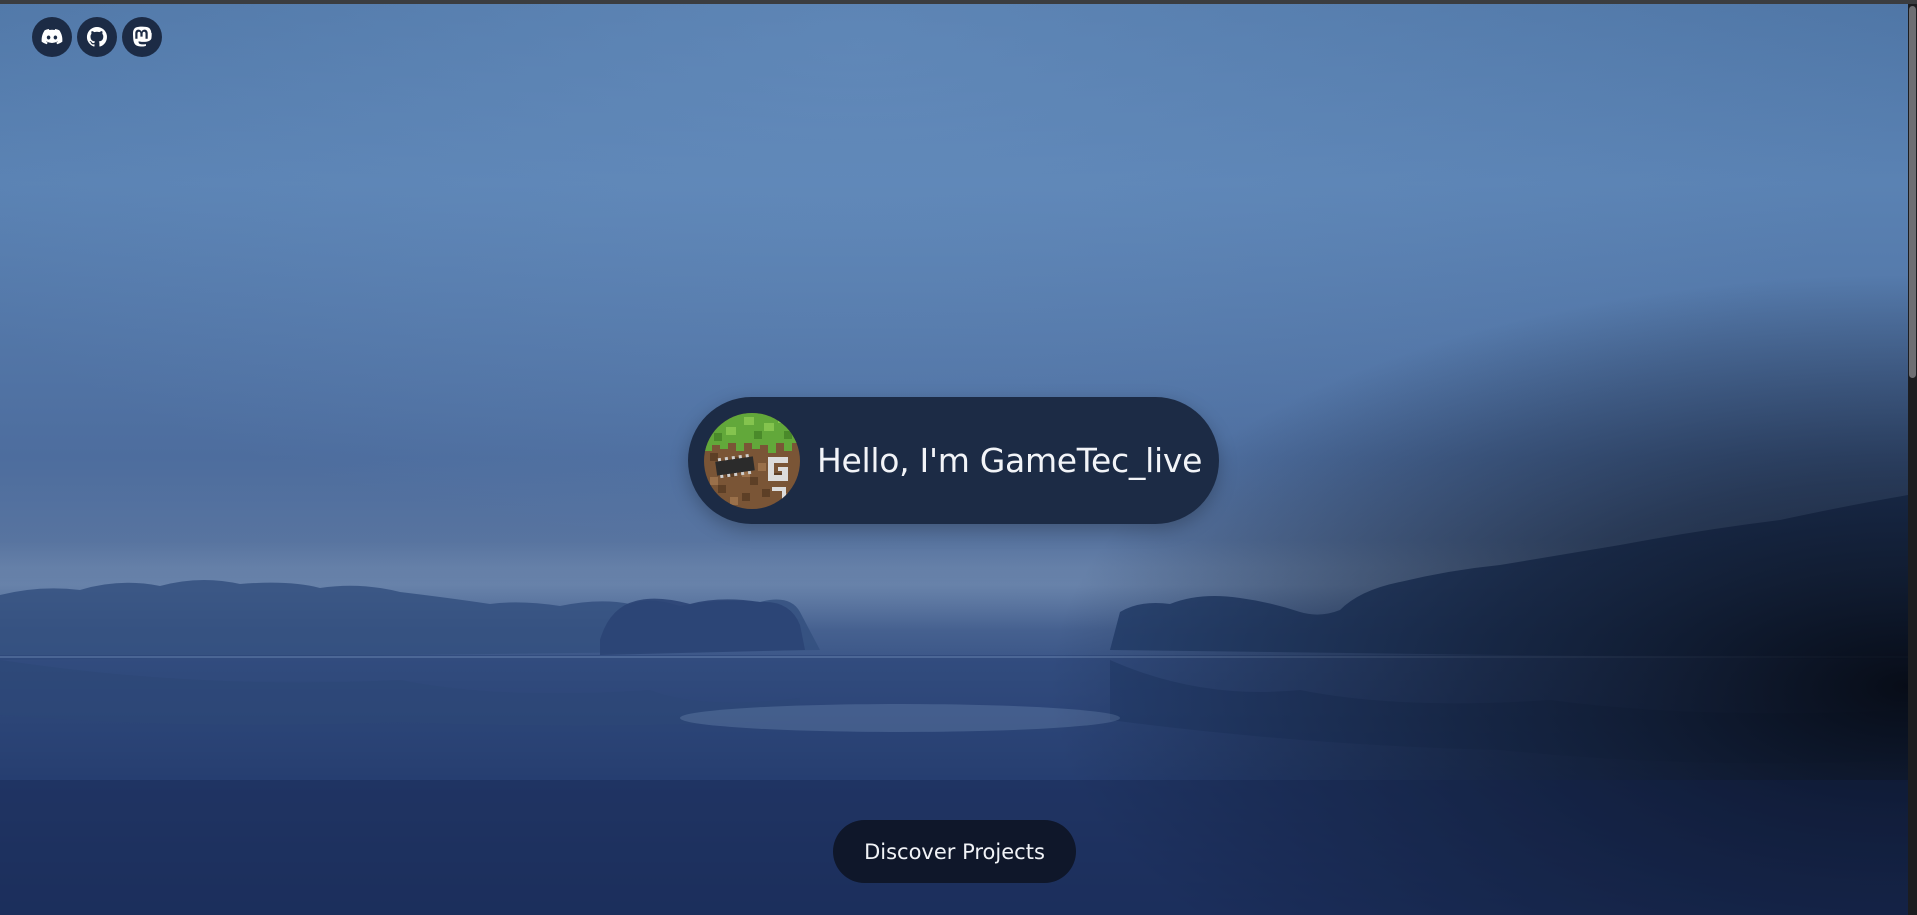 This screenshot has height=915, width=1917. I want to click on mastodon-icon, so click(142, 36).